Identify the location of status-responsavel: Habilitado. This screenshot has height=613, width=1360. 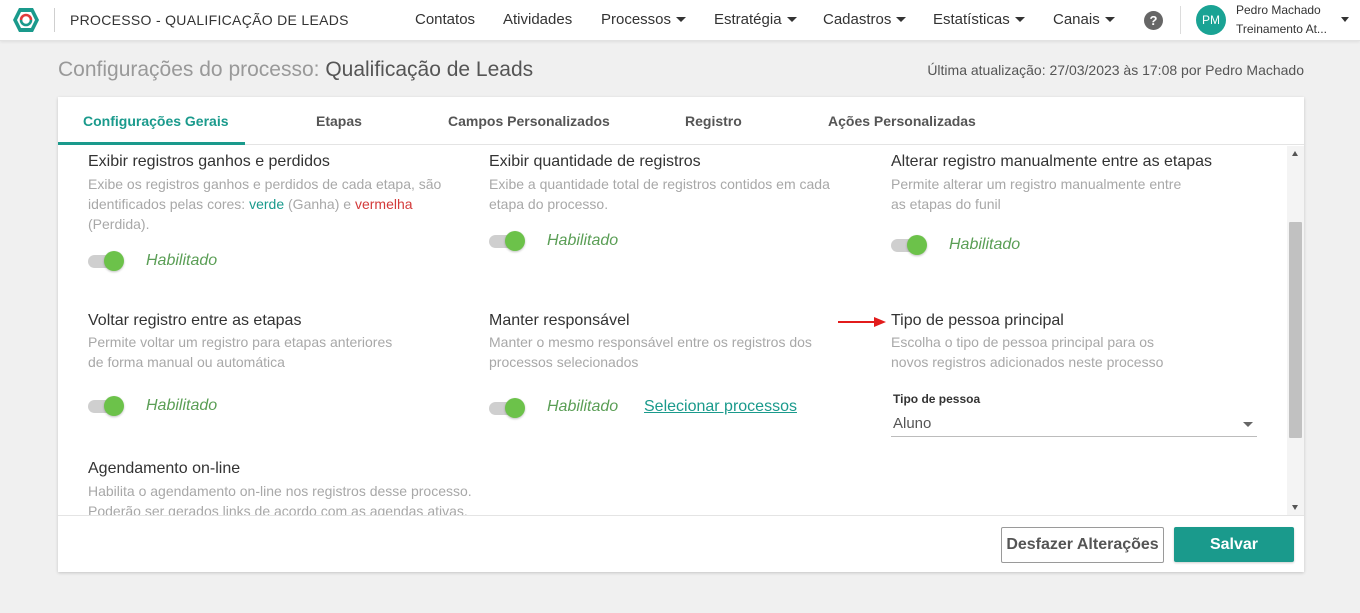
(583, 406).